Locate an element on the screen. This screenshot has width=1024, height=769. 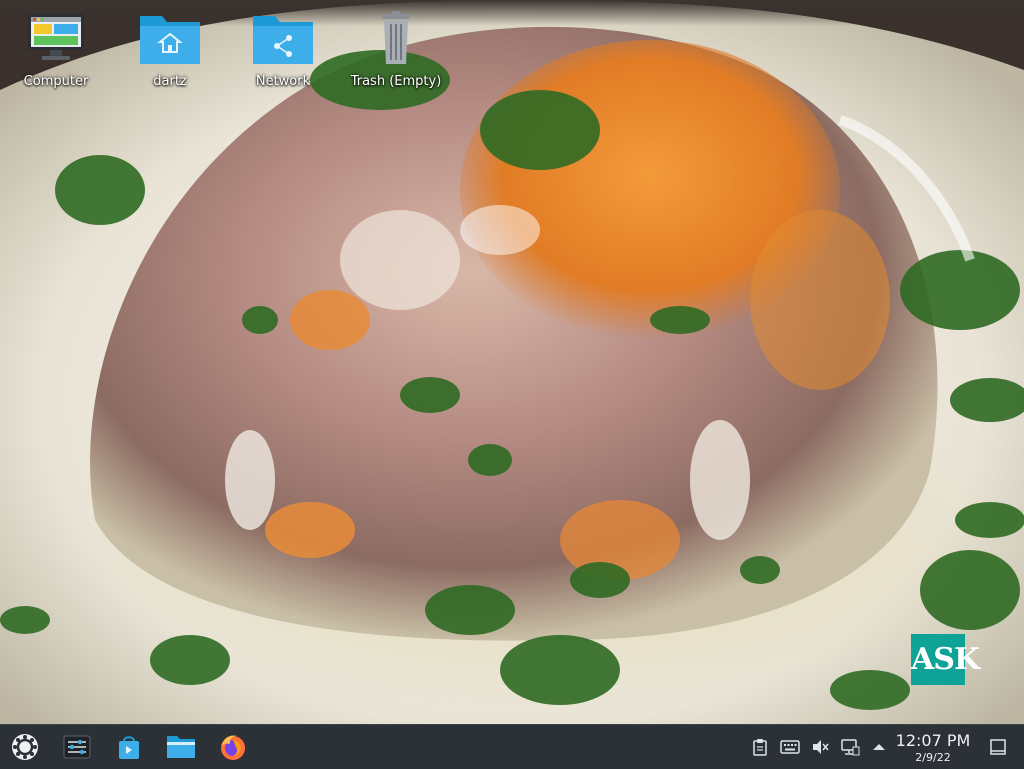
desktop-icon-computer: Computer is located at coordinates (56, 55).